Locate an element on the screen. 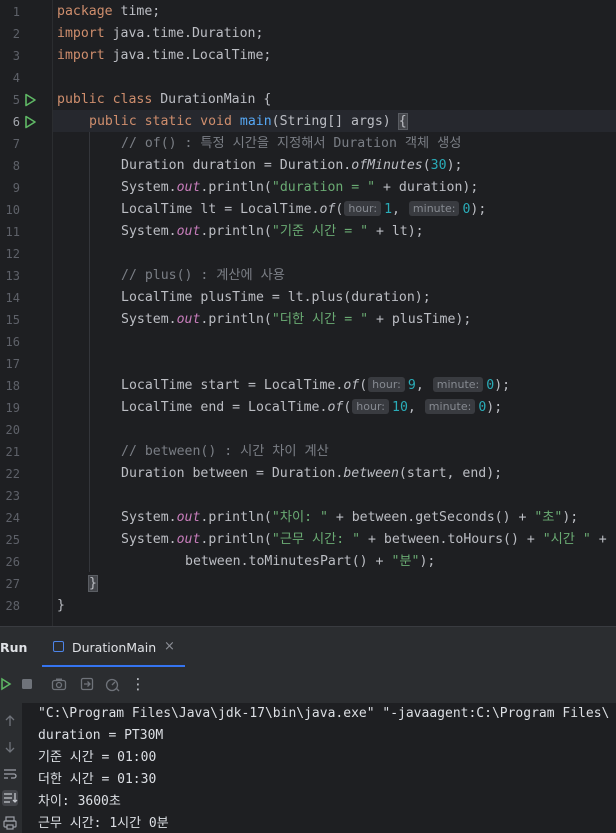 Image resolution: width=616 pixels, height=833 pixels. code-line: // plus() : 계산에 사용 is located at coordinates (203, 275).